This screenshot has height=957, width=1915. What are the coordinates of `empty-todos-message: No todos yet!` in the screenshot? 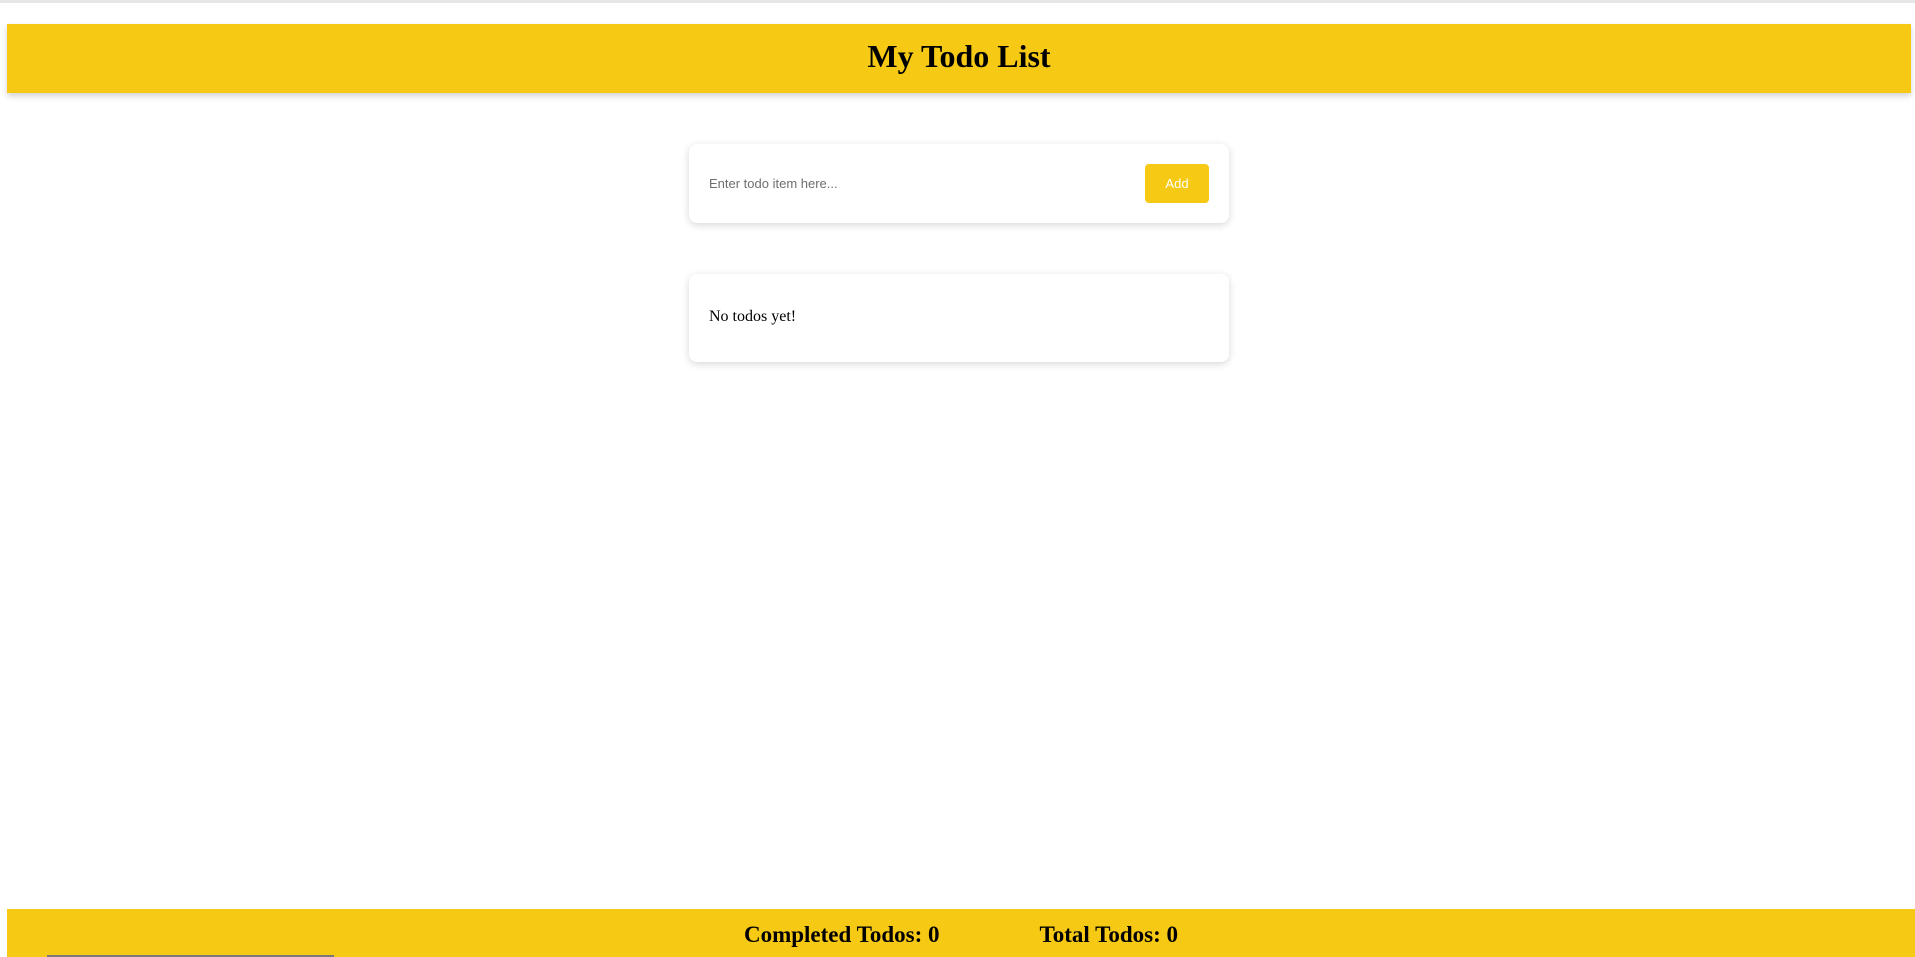 It's located at (753, 316).